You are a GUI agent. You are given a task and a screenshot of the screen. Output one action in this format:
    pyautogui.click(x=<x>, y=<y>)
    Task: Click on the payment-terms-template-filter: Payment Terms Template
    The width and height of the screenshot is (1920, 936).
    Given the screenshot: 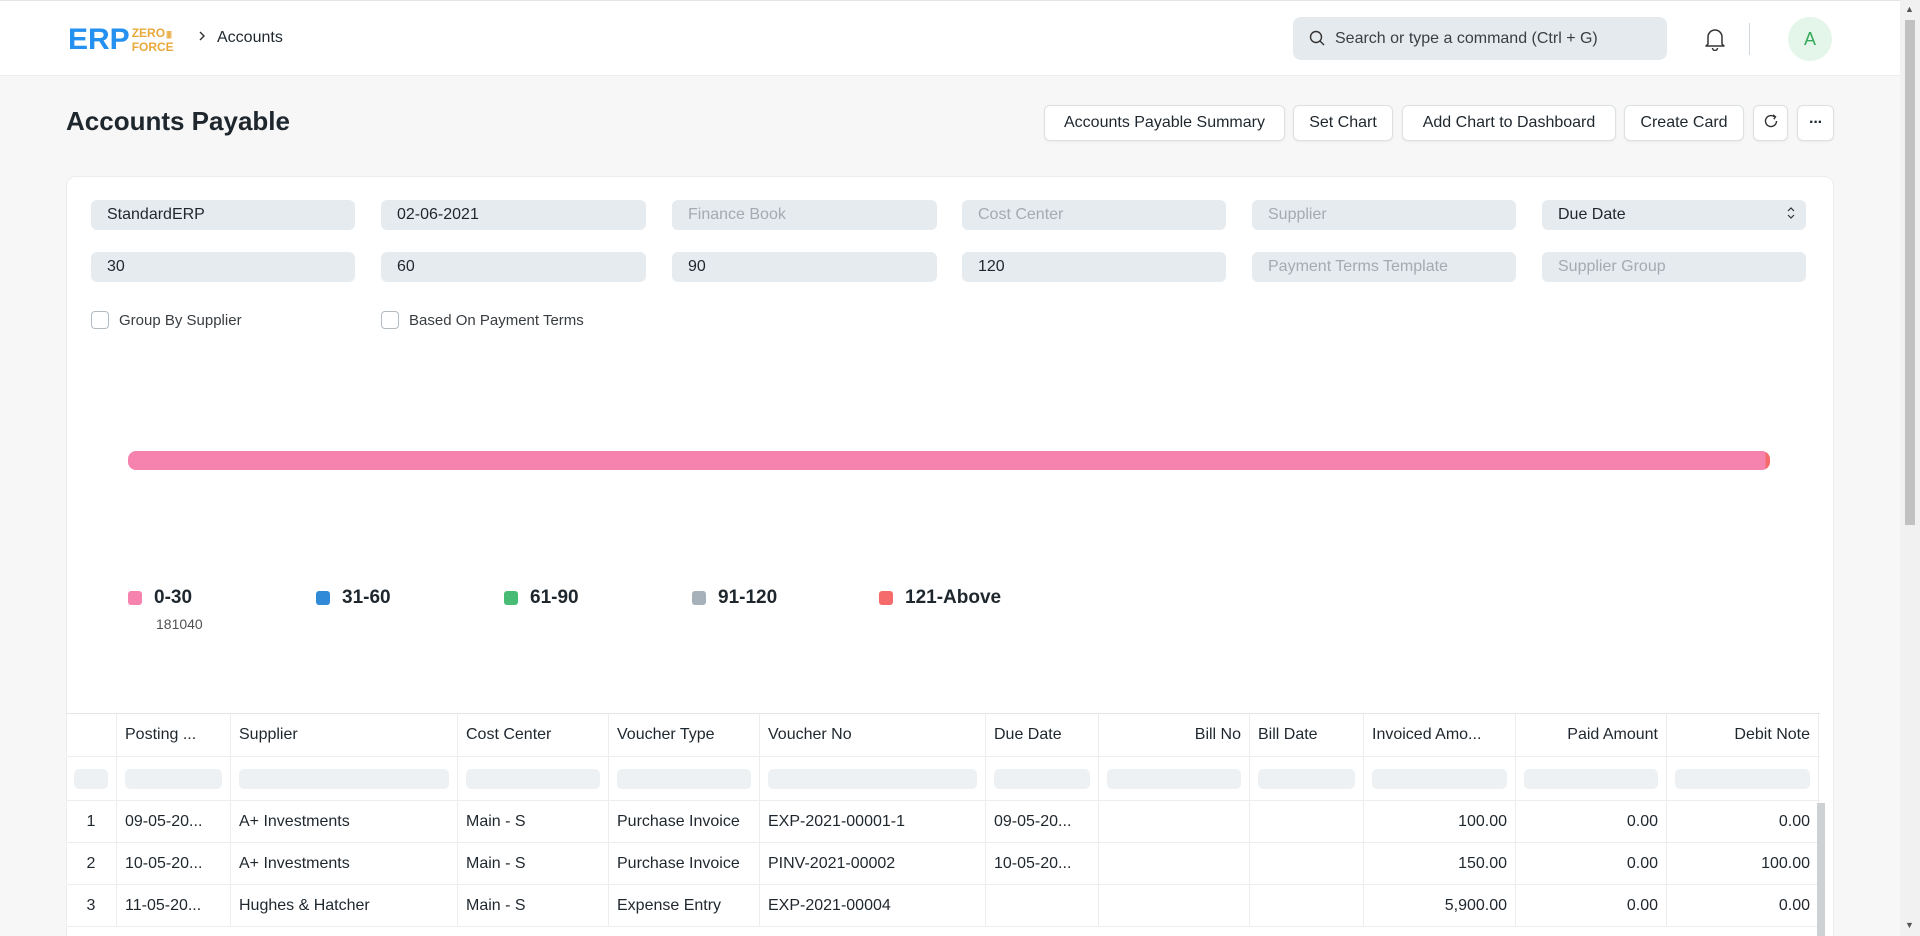 What is the action you would take?
    pyautogui.click(x=1384, y=267)
    